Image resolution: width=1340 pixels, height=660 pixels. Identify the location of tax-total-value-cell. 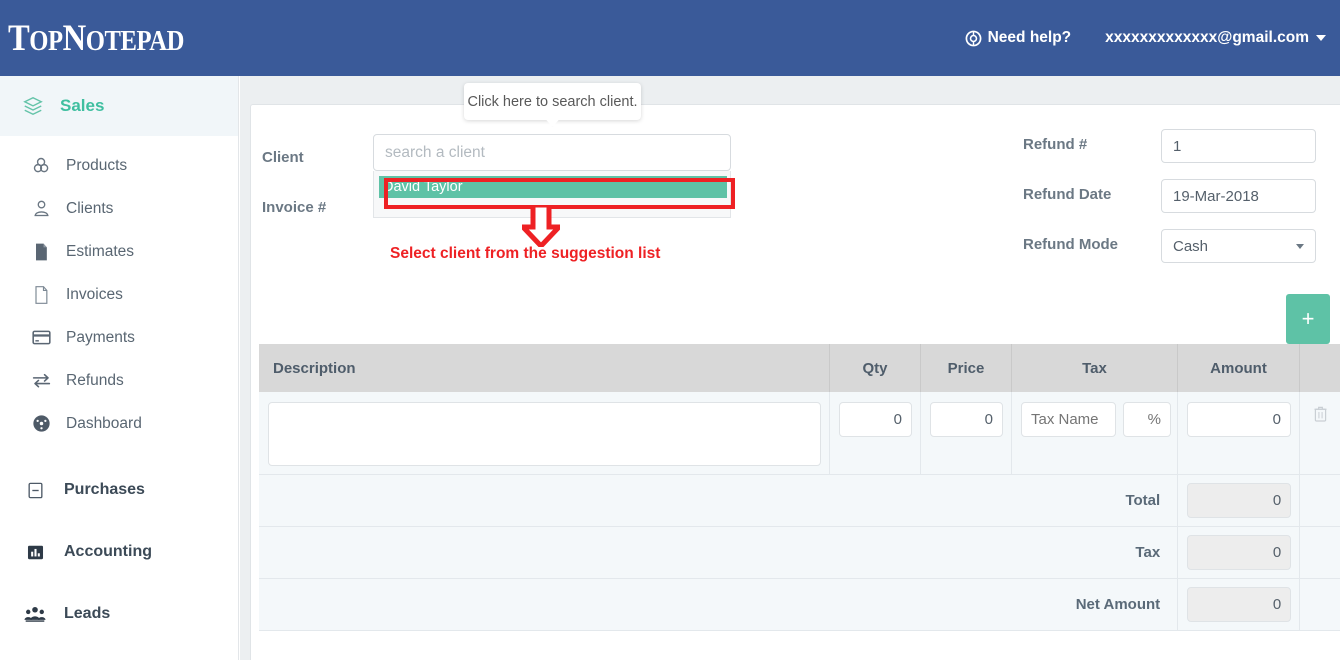
(1239, 553).